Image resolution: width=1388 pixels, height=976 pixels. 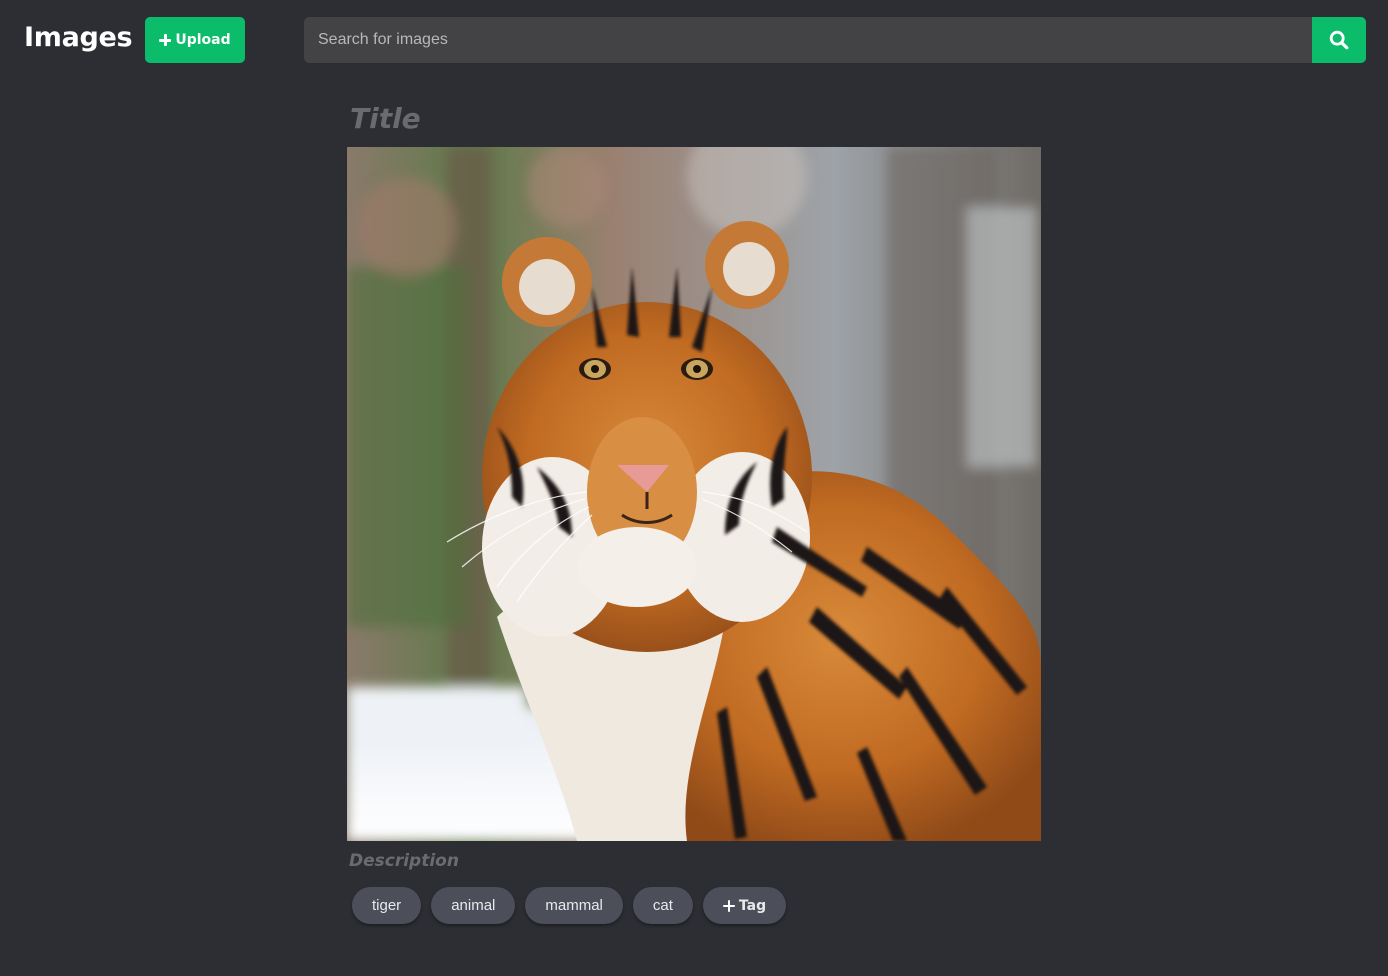 I want to click on search-input, so click(x=808, y=40).